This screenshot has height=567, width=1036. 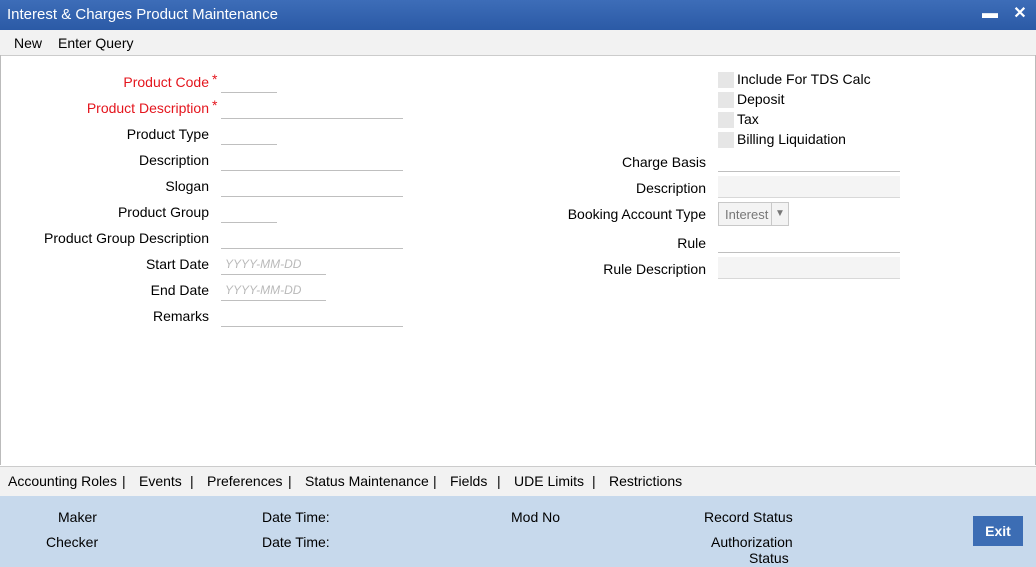 What do you see at coordinates (167, 134) in the screenshot?
I see `product-type-label: Product Type` at bounding box center [167, 134].